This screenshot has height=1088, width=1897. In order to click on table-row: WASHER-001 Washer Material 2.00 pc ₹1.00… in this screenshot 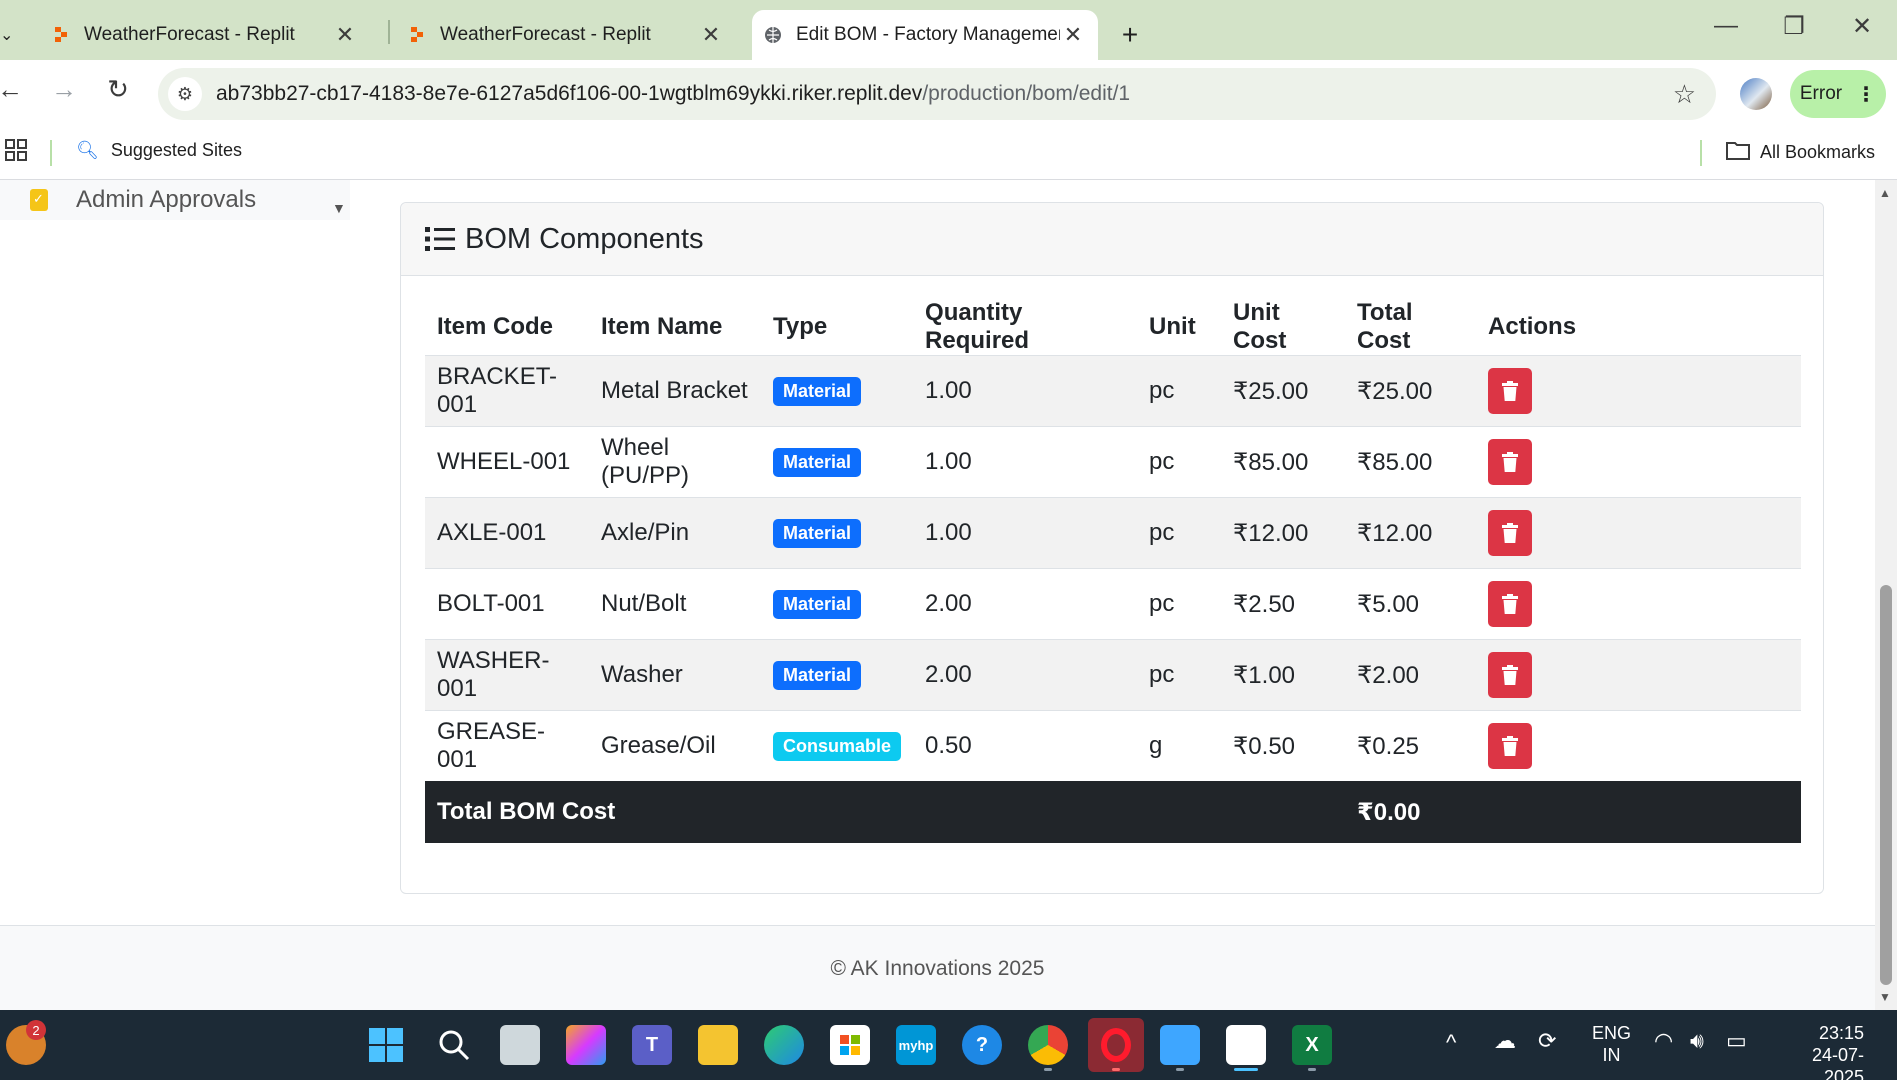, I will do `click(1113, 675)`.